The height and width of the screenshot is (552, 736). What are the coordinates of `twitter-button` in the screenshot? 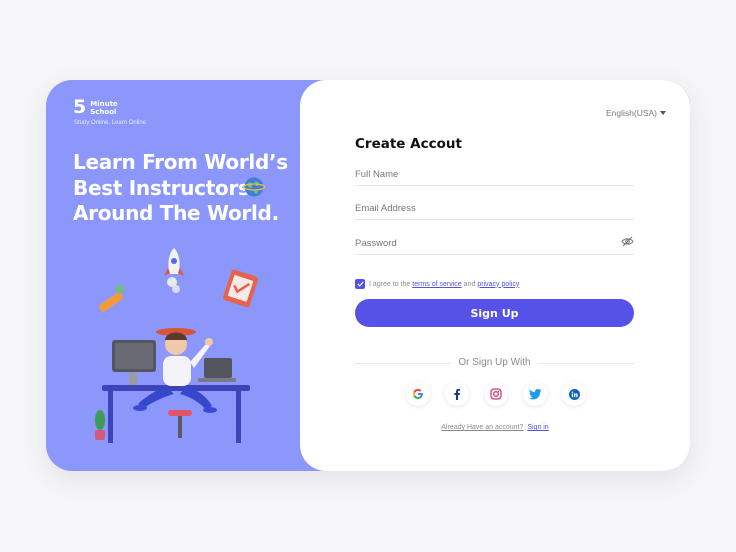 It's located at (535, 394).